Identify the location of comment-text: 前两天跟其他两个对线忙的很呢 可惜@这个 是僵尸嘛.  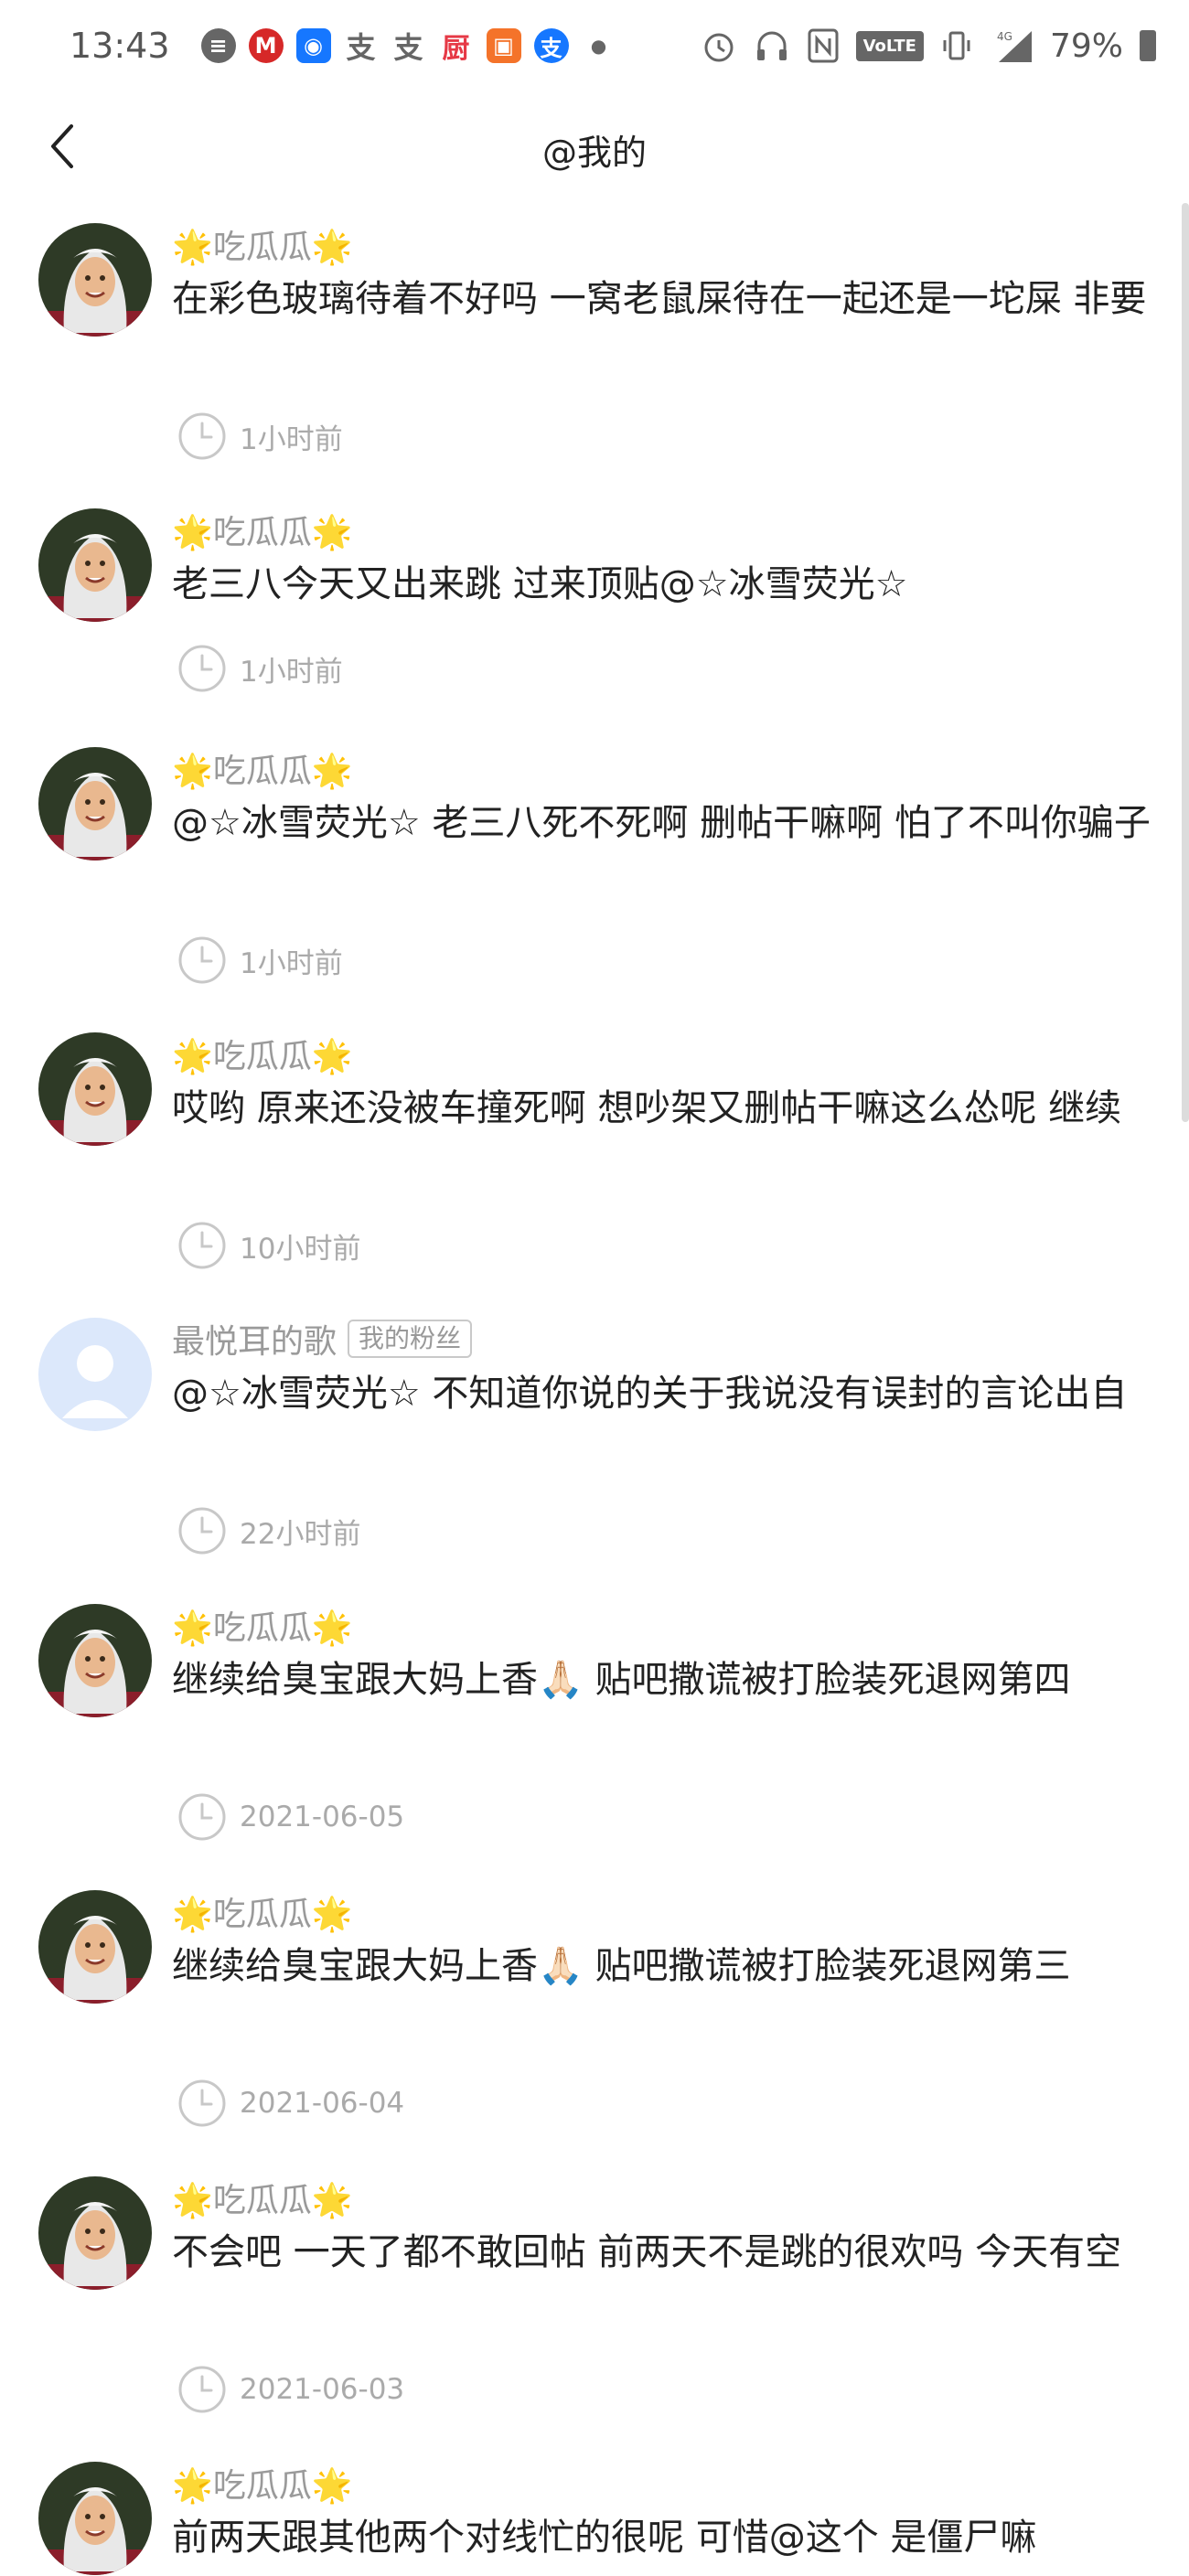
(666, 2537).